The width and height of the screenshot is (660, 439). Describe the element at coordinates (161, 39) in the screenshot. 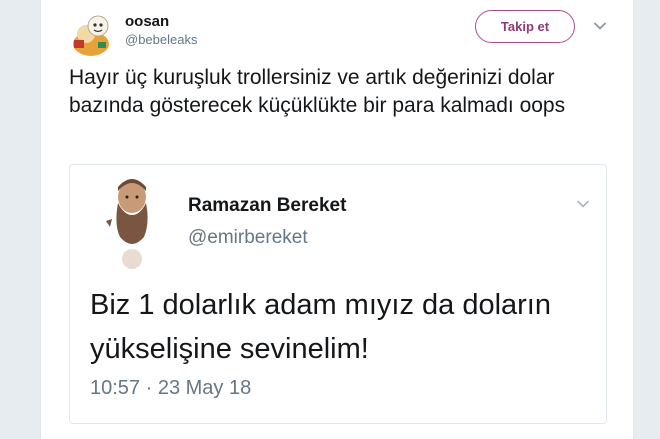

I see `author-handle: @bebeleaks` at that location.